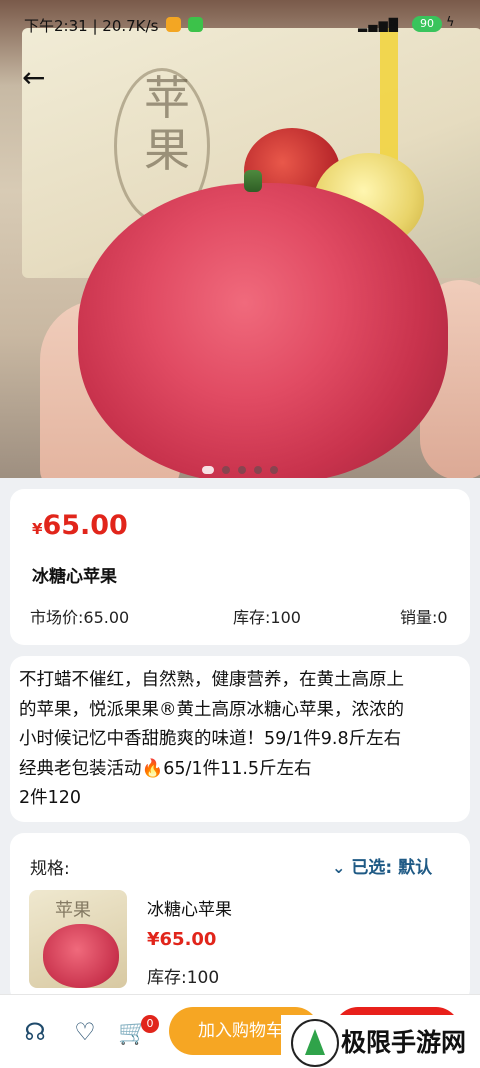  What do you see at coordinates (91, 26) in the screenshot?
I see `status-time: 下午2:31 | 20.7K/s` at bounding box center [91, 26].